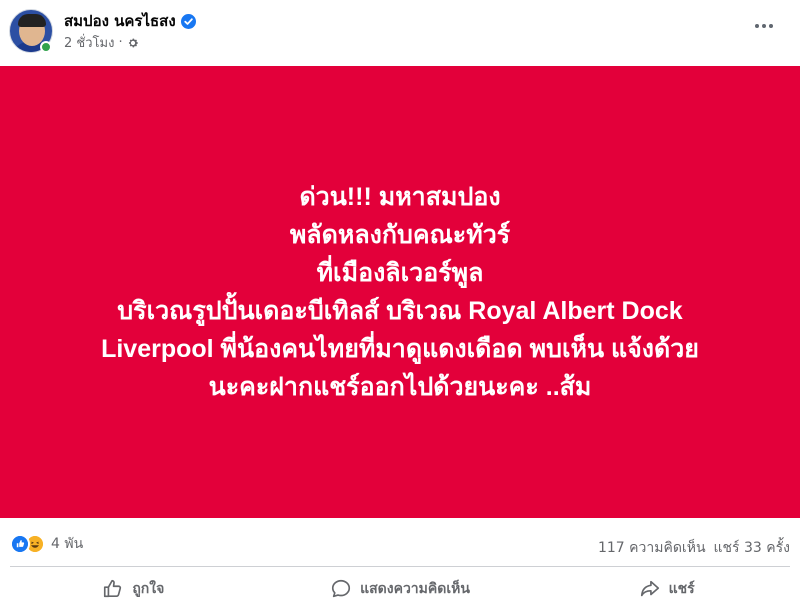 Image resolution: width=800 pixels, height=613 pixels. What do you see at coordinates (113, 588) in the screenshot?
I see `thumbs-up-icon` at bounding box center [113, 588].